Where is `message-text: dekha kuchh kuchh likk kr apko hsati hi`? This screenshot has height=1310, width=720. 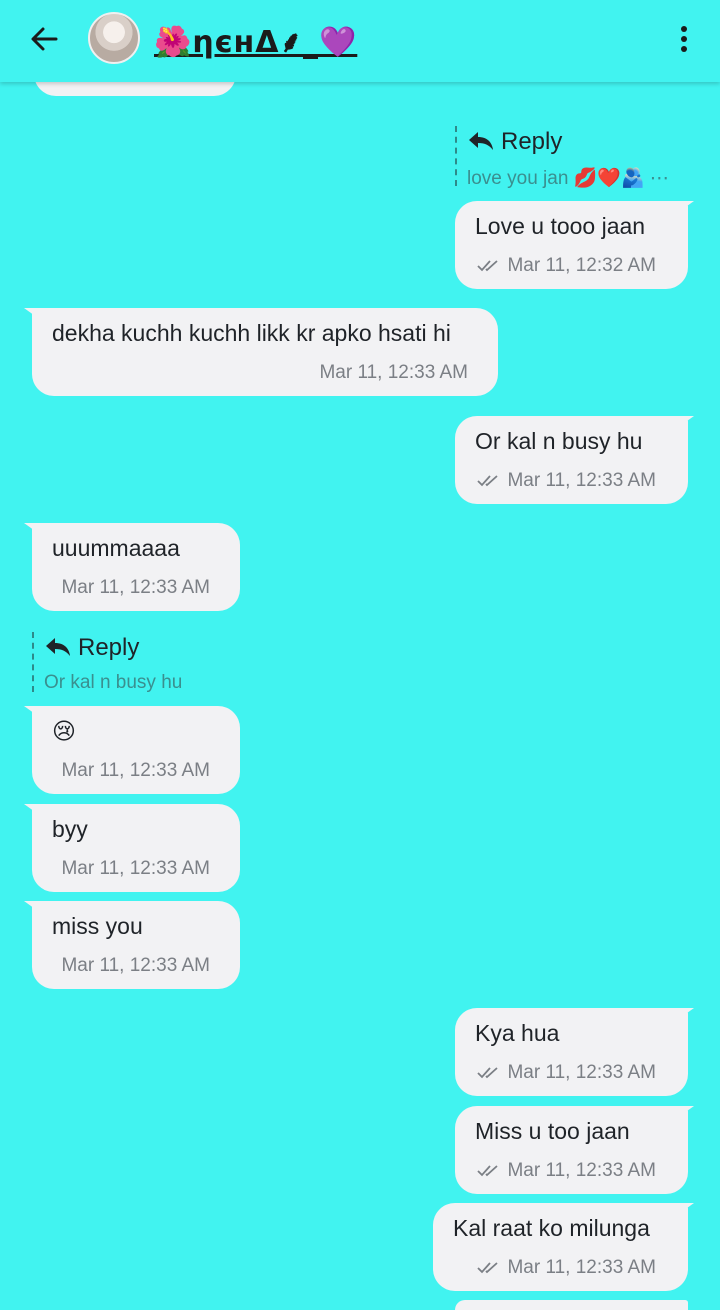 message-text: dekha kuchh kuchh likk kr apko hsati hi is located at coordinates (251, 333).